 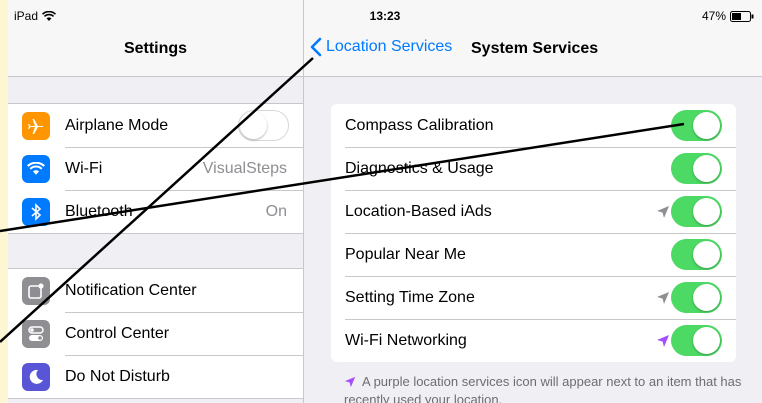 I want to click on moon-icon, so click(x=36, y=376).